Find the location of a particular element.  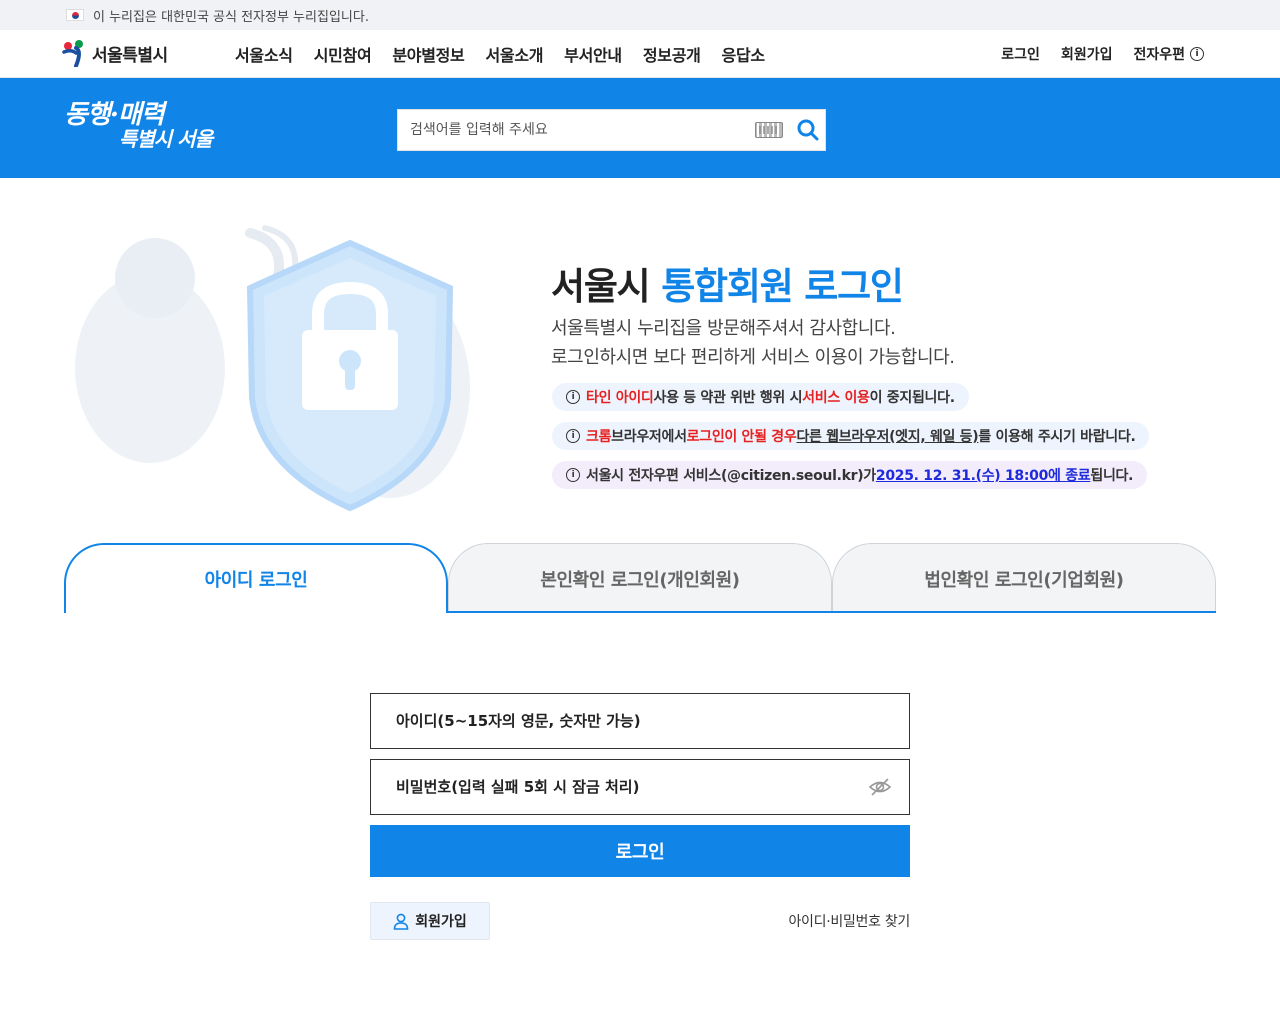

id-input is located at coordinates (640, 721).